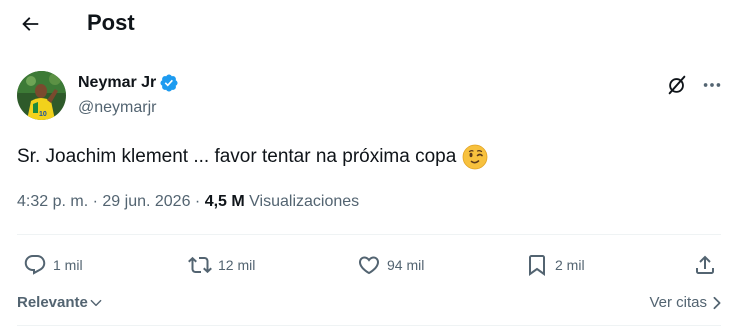 This screenshot has width=735, height=334. I want to click on repost-count: 12 mil, so click(237, 265).